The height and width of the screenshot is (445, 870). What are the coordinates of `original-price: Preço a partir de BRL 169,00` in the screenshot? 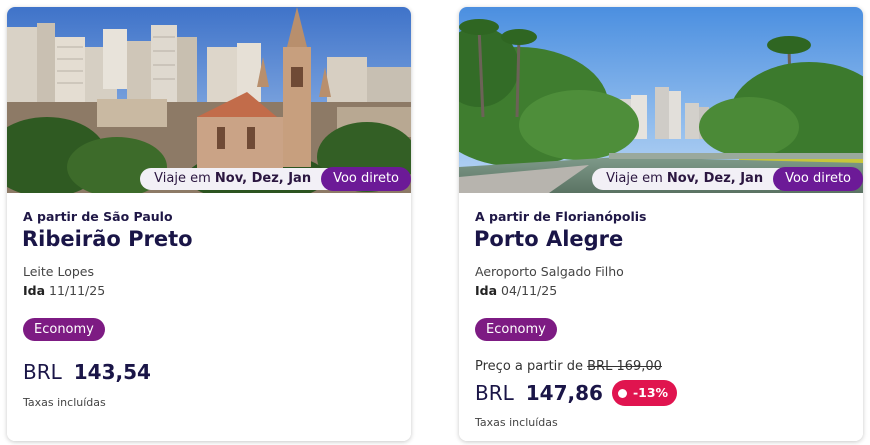 It's located at (568, 366).